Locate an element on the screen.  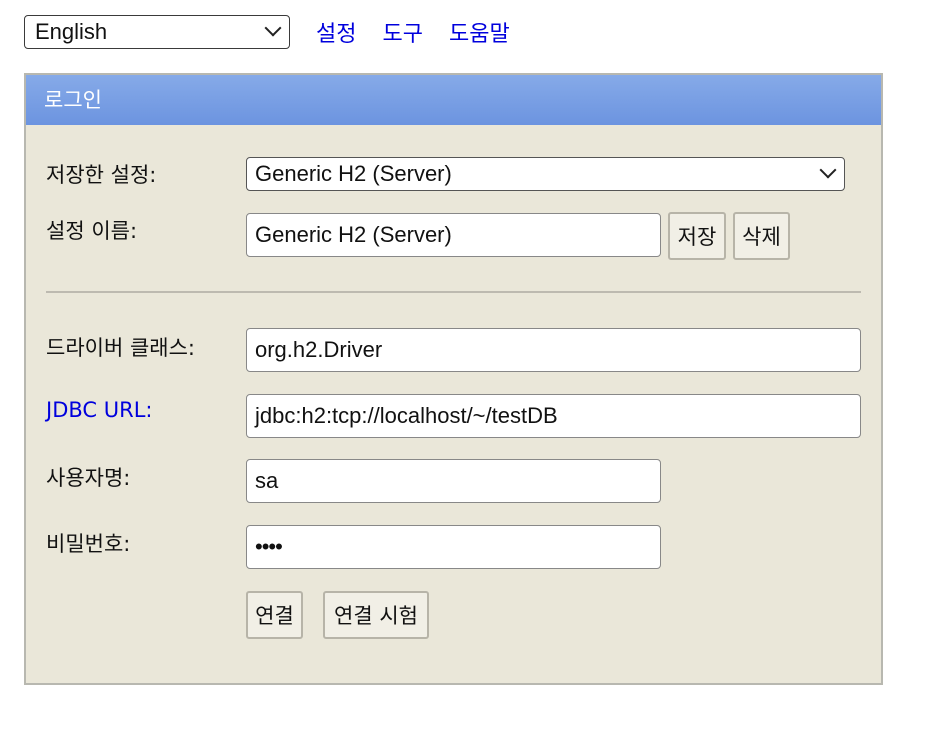
saved-settings-select-value: Generic H2 (Server) is located at coordinates (353, 173).